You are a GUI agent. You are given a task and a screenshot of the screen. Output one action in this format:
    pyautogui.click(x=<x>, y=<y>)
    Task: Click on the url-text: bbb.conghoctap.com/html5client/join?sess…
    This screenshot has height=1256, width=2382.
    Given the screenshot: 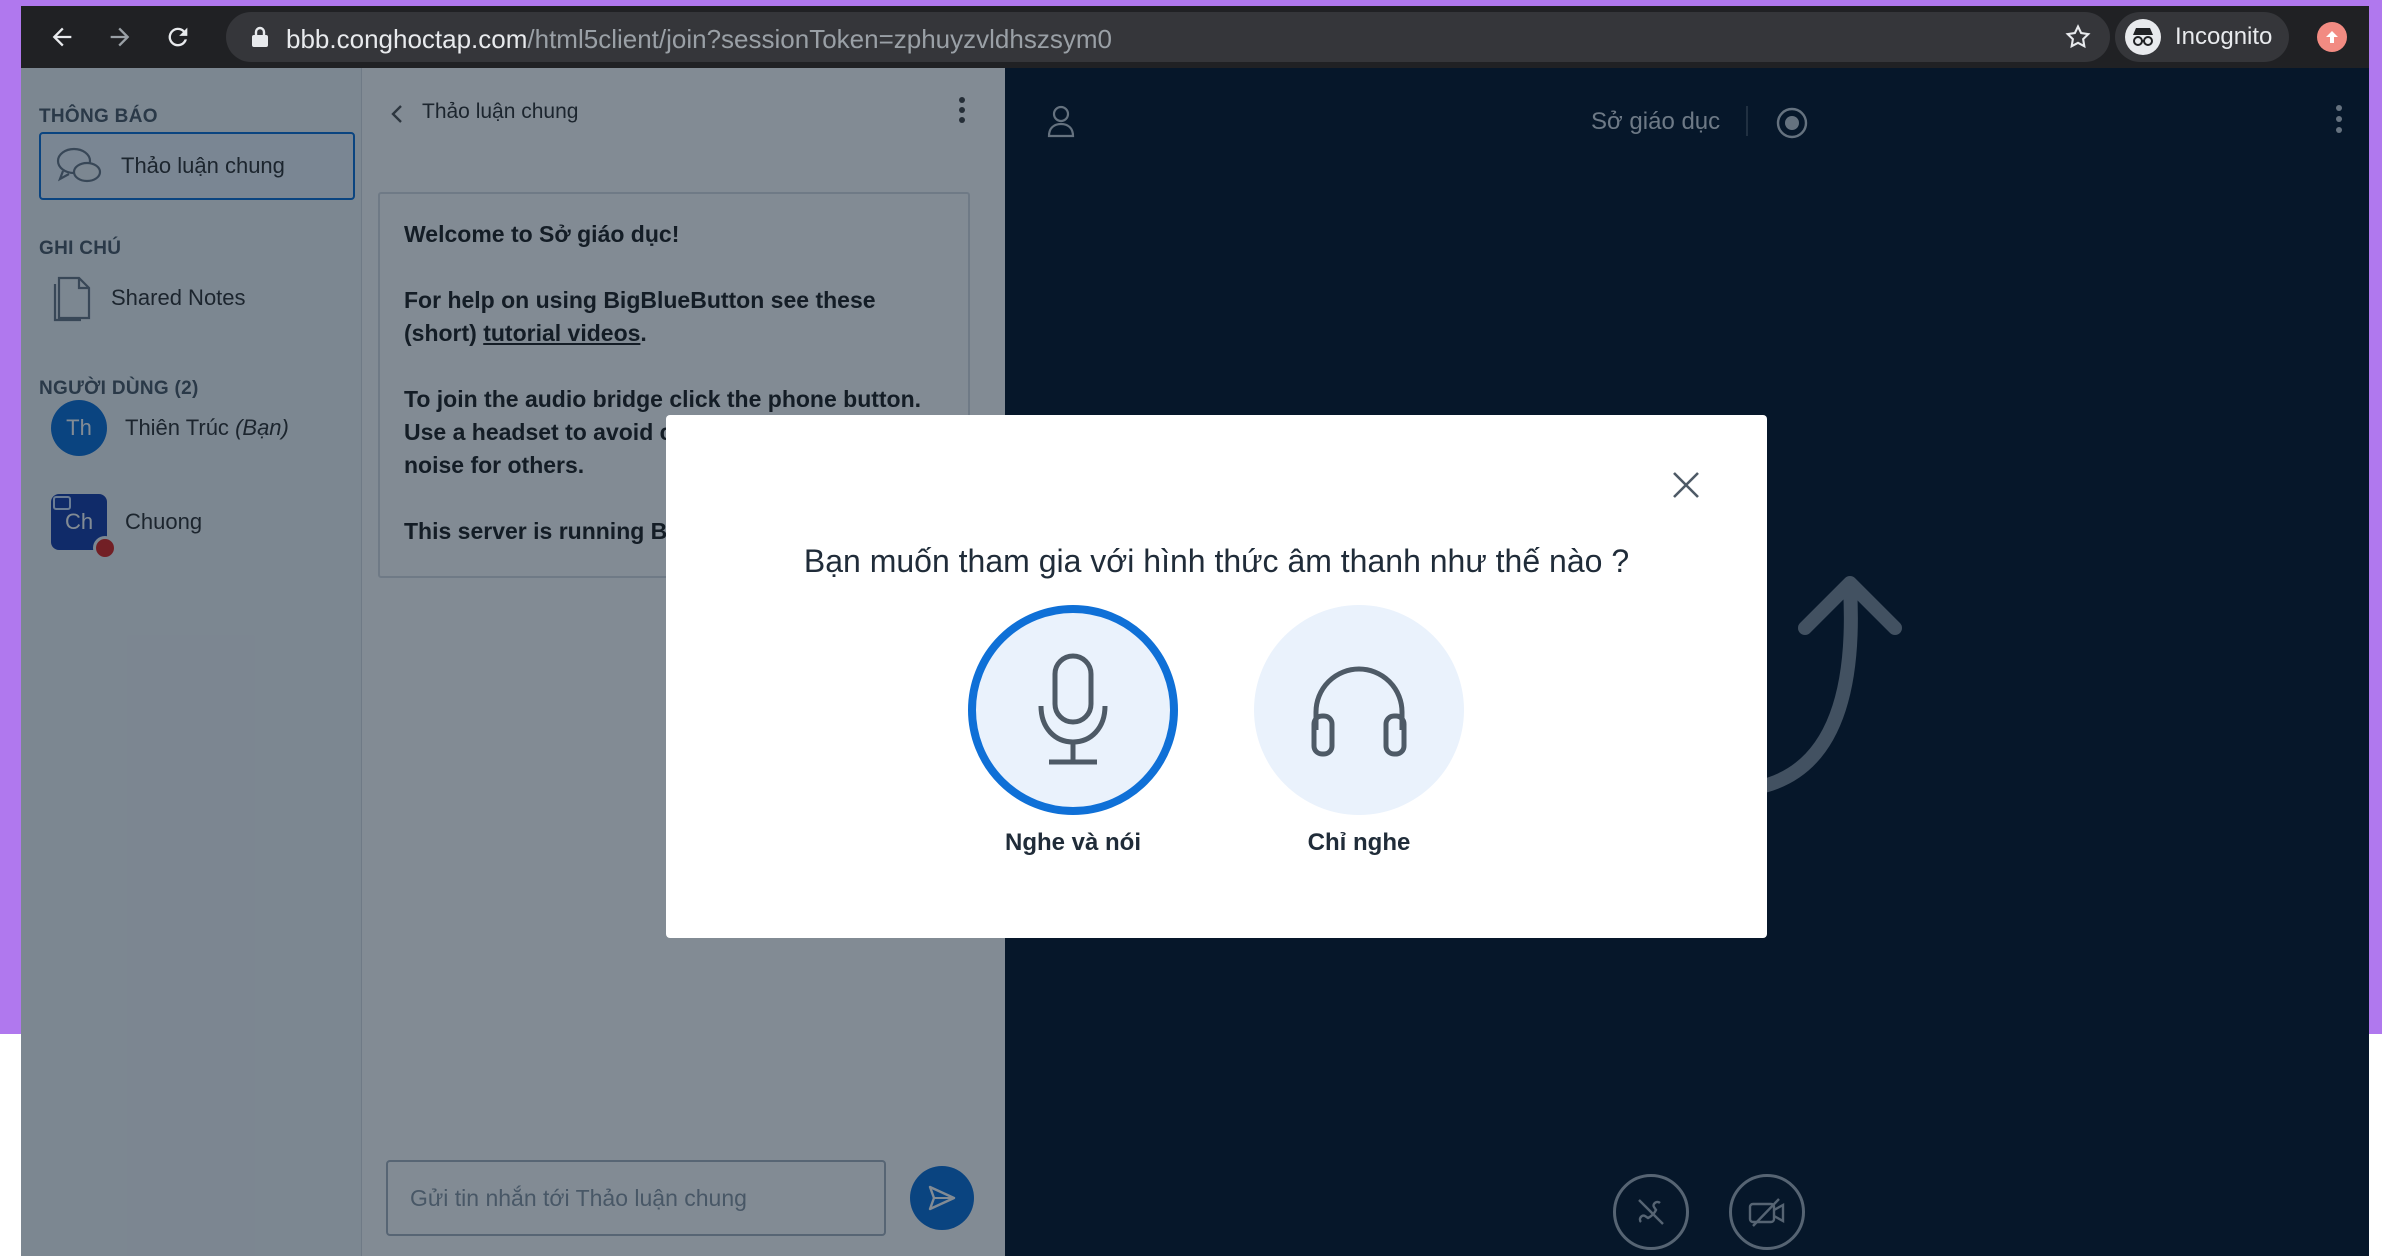 What is the action you would take?
    pyautogui.click(x=699, y=39)
    